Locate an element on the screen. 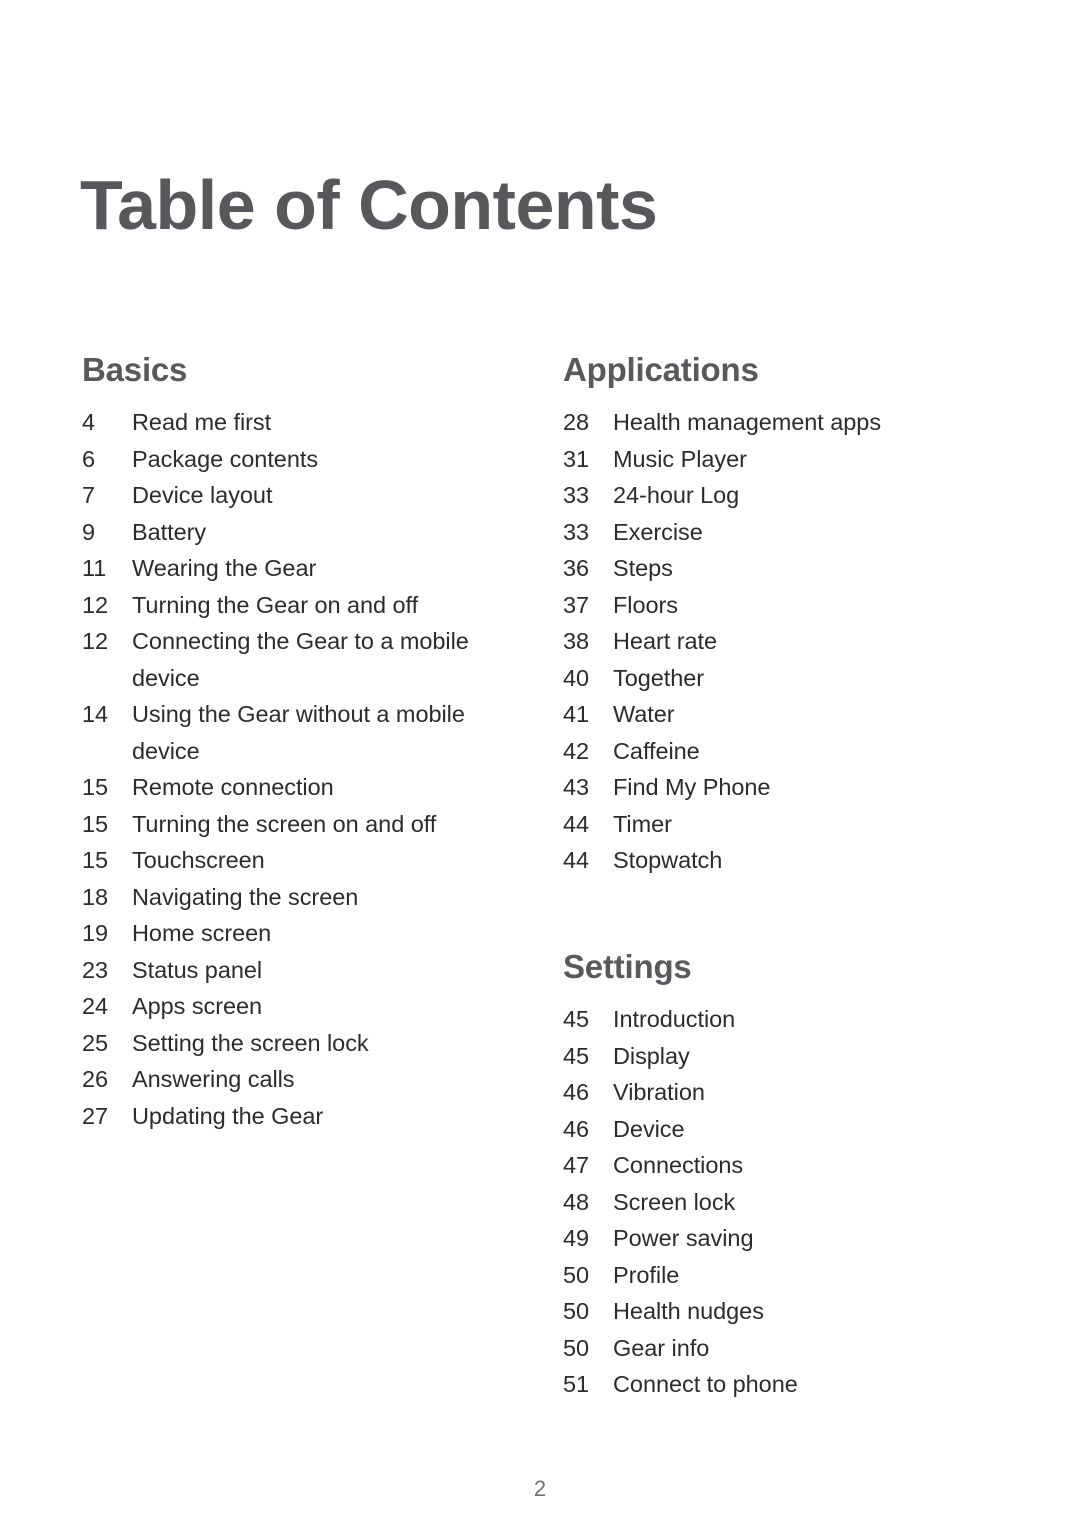 This screenshot has width=1080, height=1527. toc-entry-label: Find My Phone is located at coordinates (692, 787).